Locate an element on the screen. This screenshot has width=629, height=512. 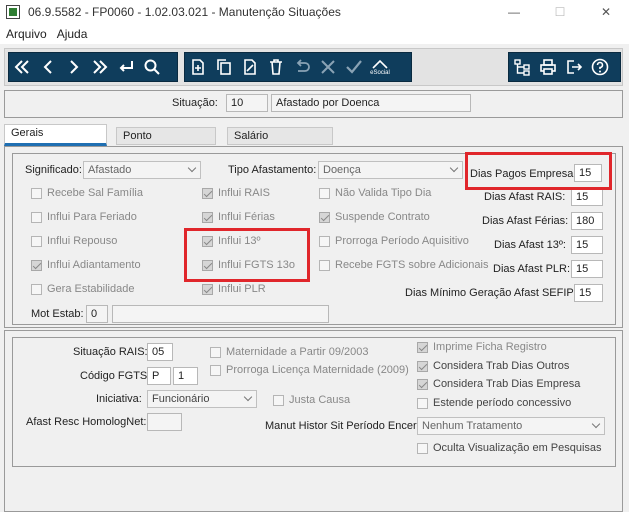
tab-salario: Salário is located at coordinates (280, 136).